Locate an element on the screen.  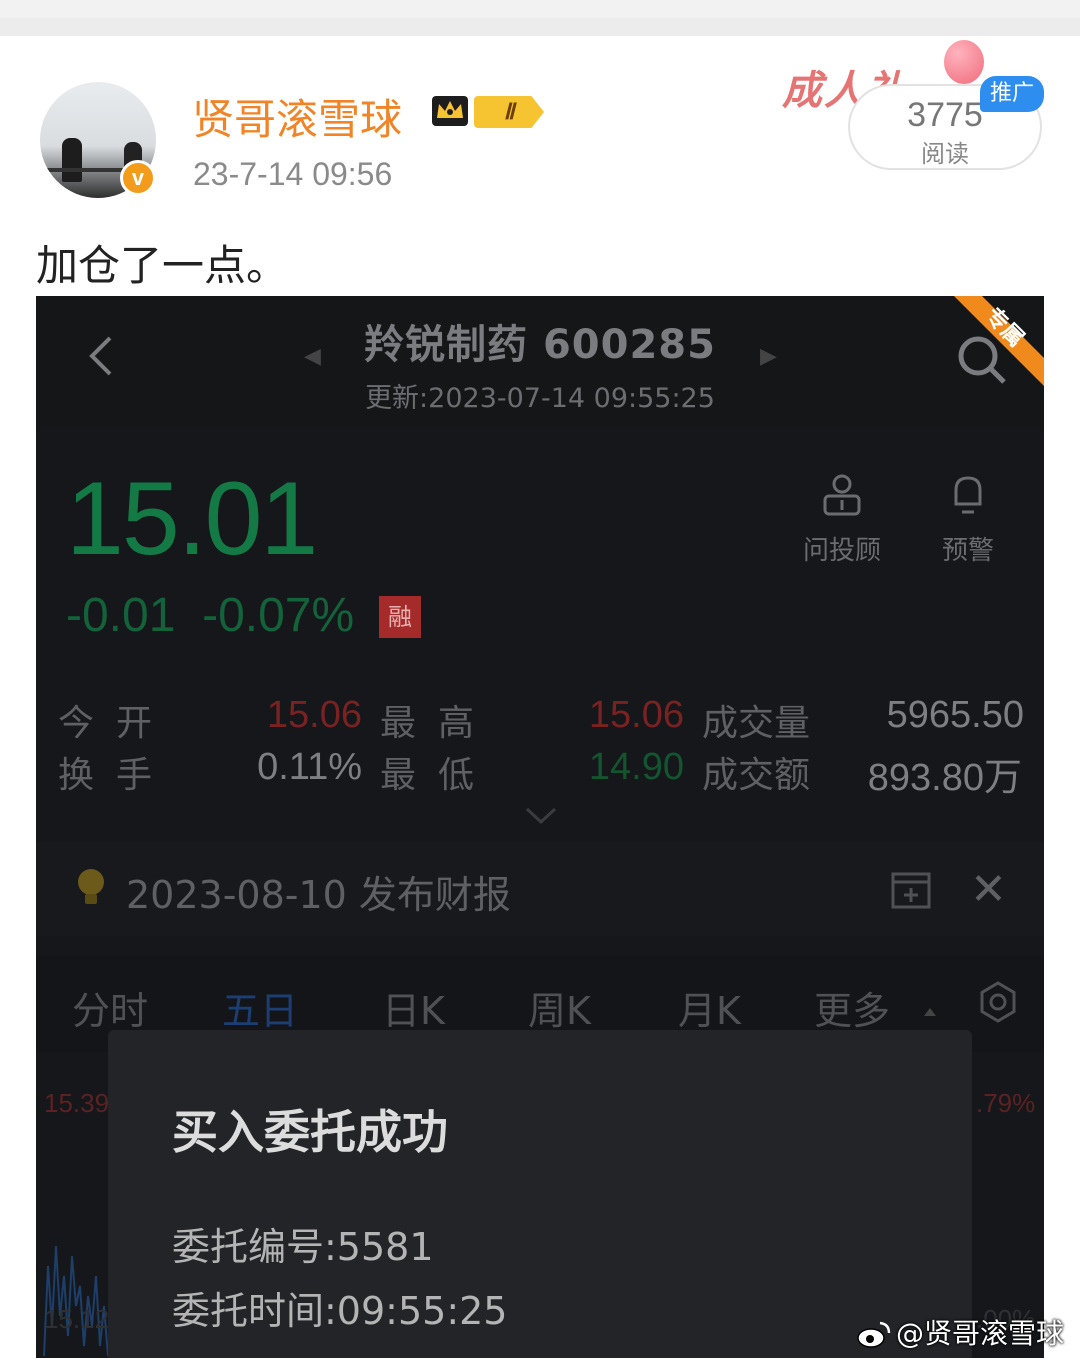
turnover-label: 换手 is located at coordinates (116, 775).